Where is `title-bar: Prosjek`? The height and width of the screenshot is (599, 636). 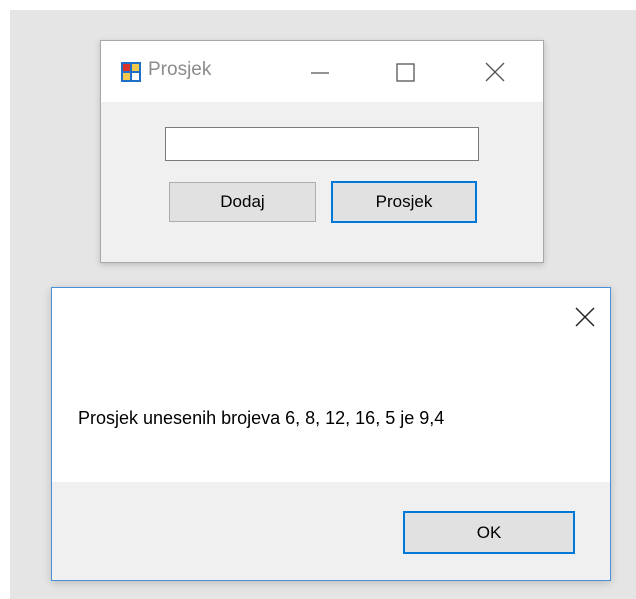 title-bar: Prosjek is located at coordinates (322, 71).